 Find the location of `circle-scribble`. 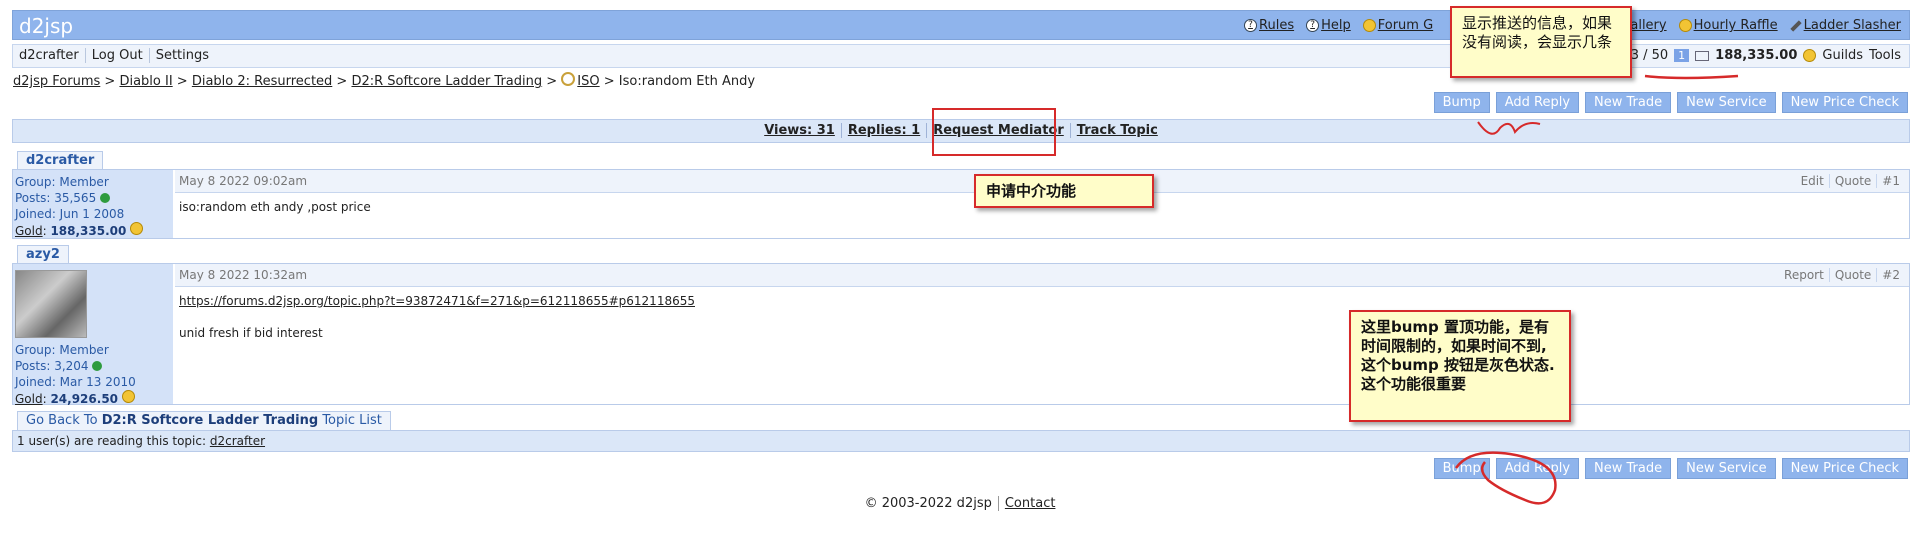

circle-scribble is located at coordinates (1505, 478).